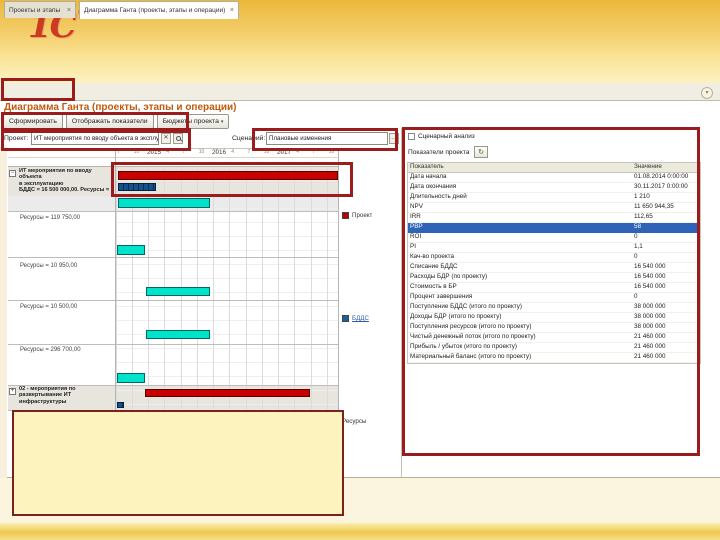  What do you see at coordinates (249, 152) in the screenshot?
I see `timeline-quarter-tick: 7` at bounding box center [249, 152].